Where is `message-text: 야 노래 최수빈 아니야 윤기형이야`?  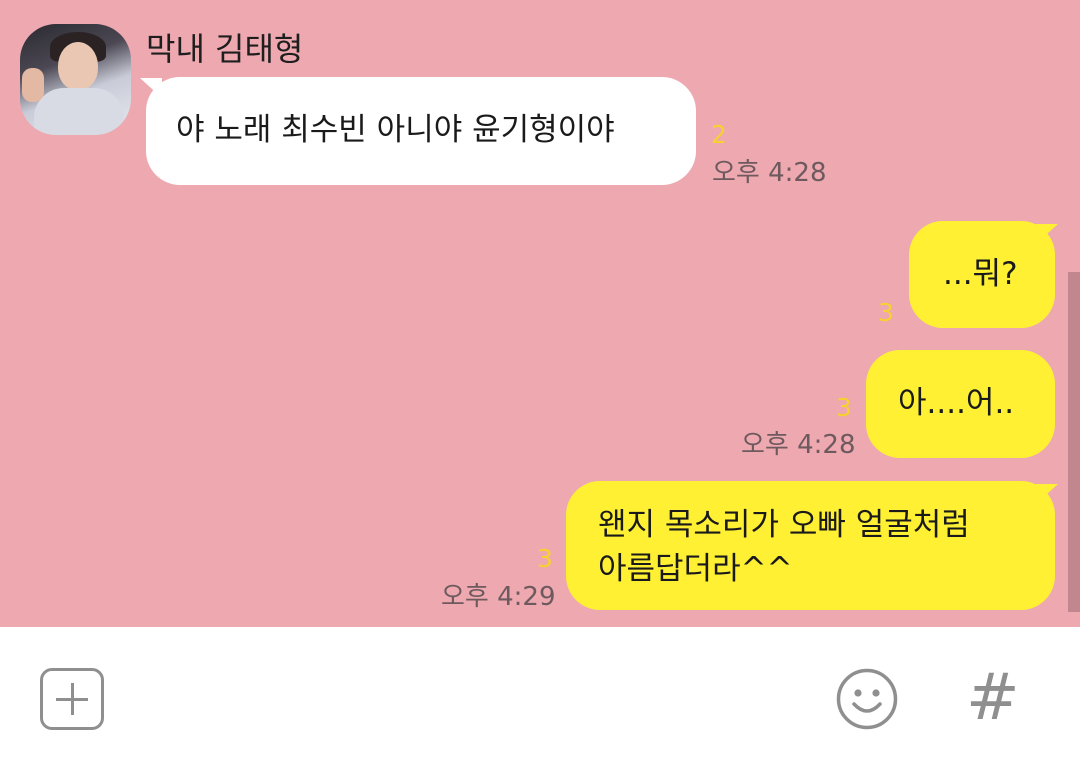 message-text: 야 노래 최수빈 아니야 윤기형이야 is located at coordinates (395, 130).